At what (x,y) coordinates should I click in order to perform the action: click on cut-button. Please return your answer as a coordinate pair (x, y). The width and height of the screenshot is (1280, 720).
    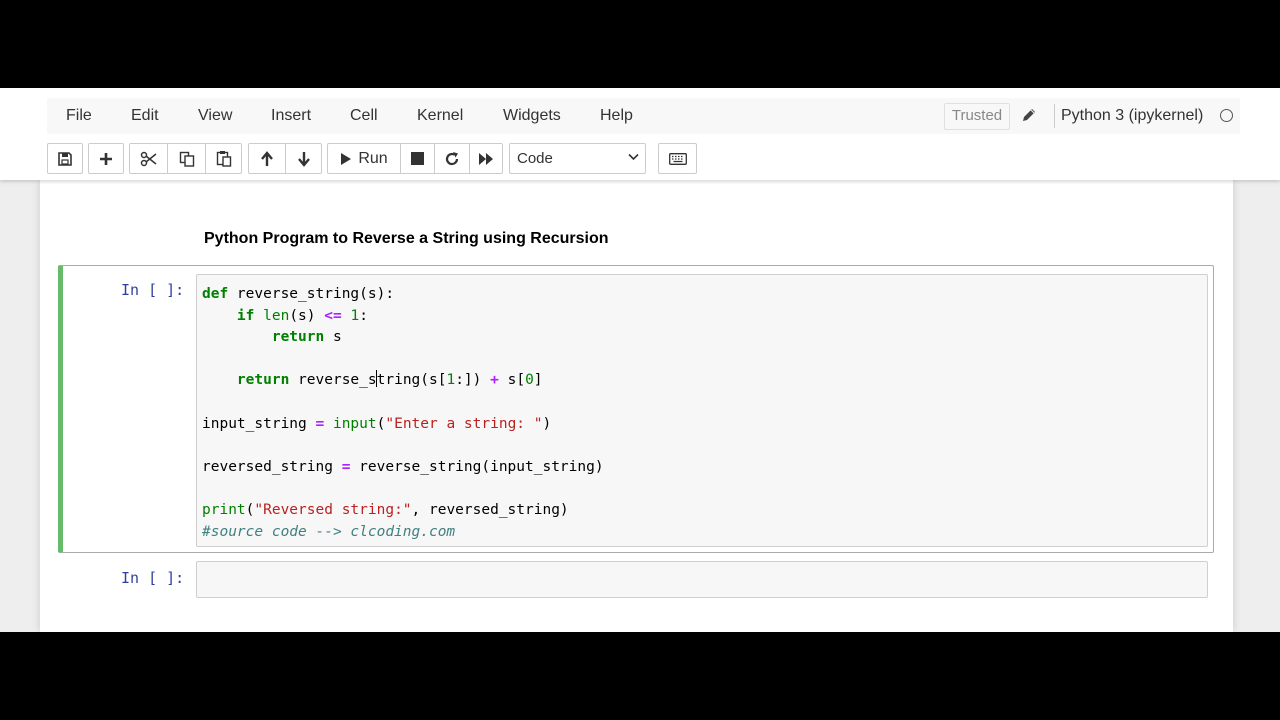
    Looking at the image, I should click on (148, 158).